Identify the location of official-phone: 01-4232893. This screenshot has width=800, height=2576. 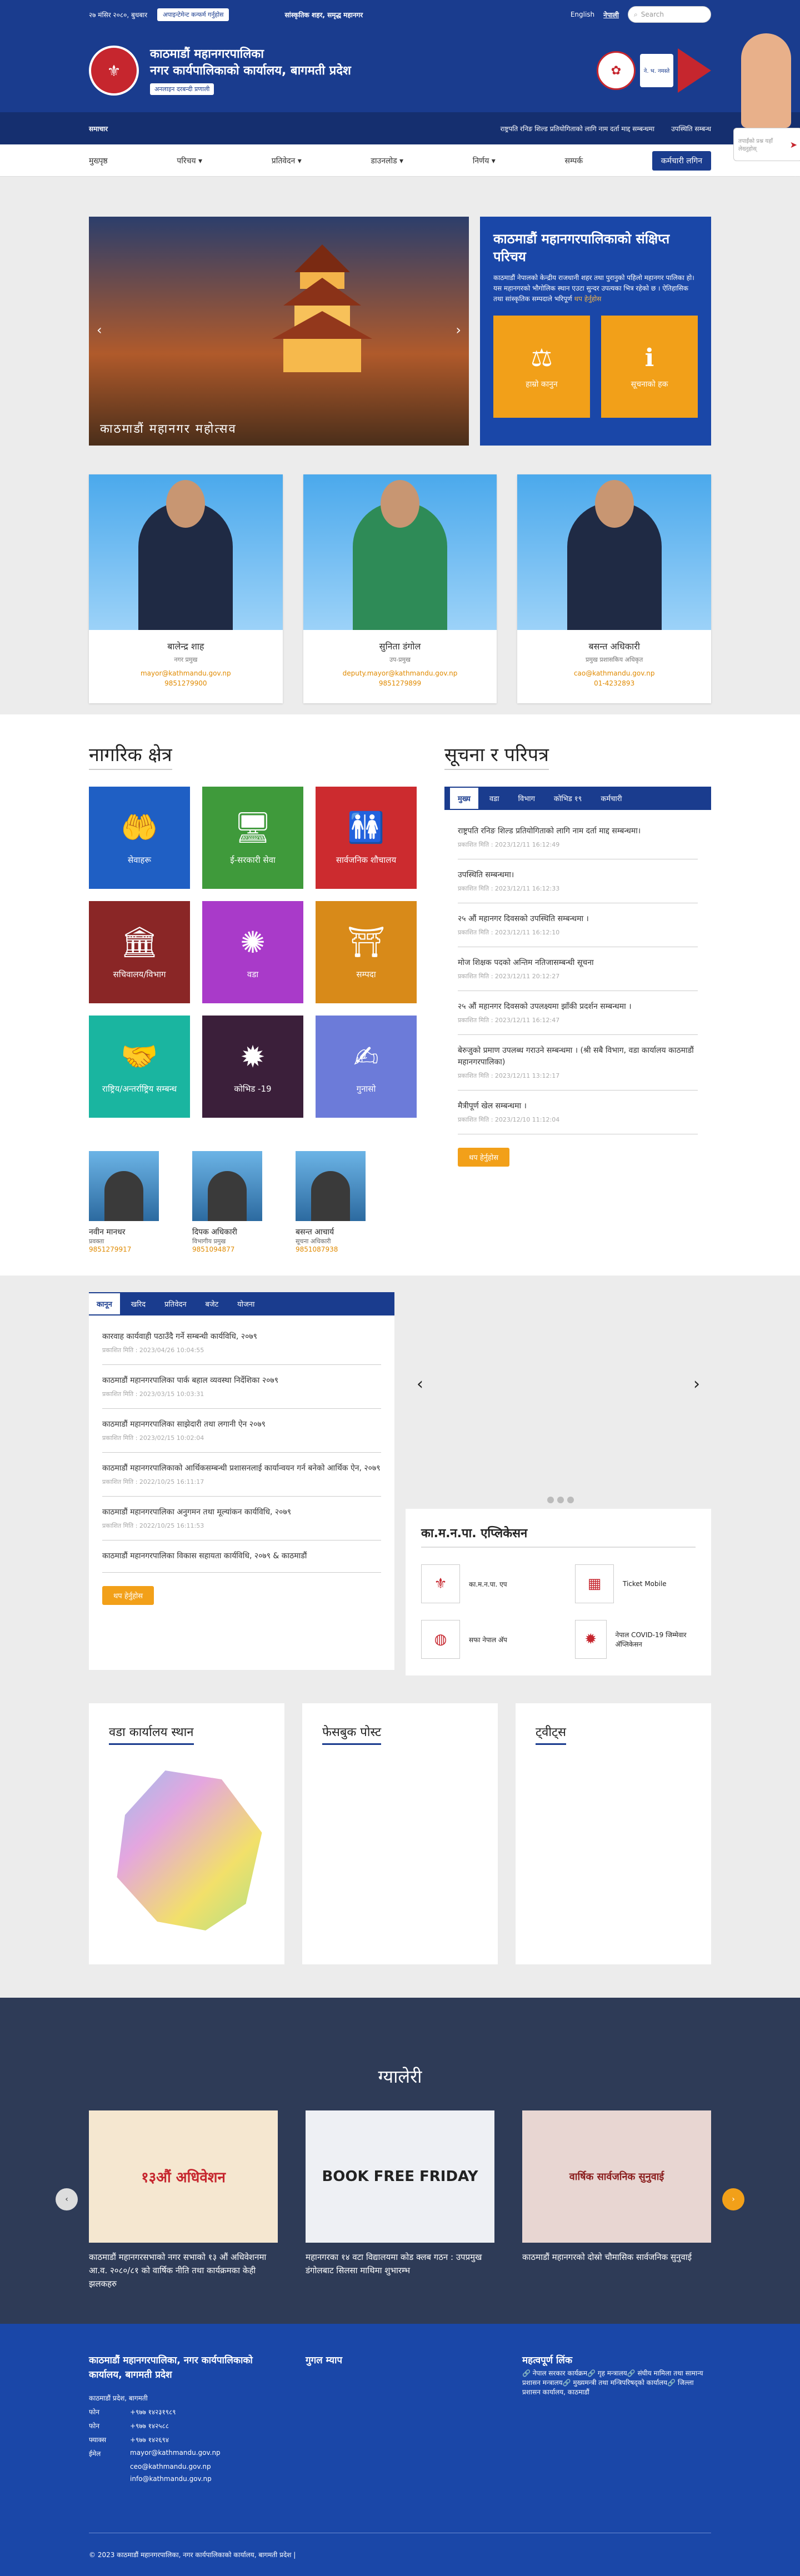
(614, 683).